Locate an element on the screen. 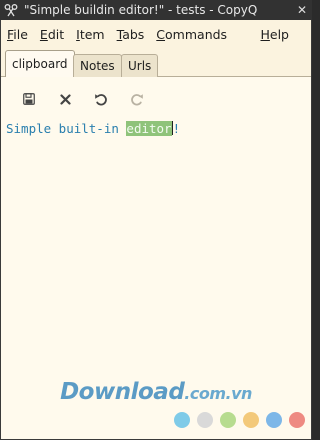 This screenshot has height=440, width=320. redo-button is located at coordinates (137, 99).